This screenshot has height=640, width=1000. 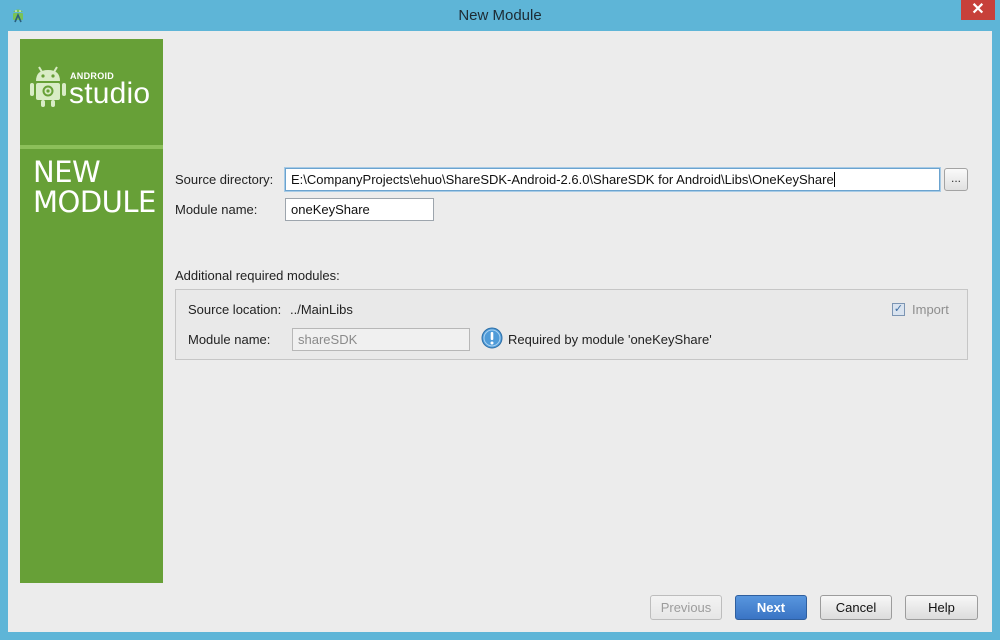 What do you see at coordinates (91, 147) in the screenshot?
I see `sidebar-divider` at bounding box center [91, 147].